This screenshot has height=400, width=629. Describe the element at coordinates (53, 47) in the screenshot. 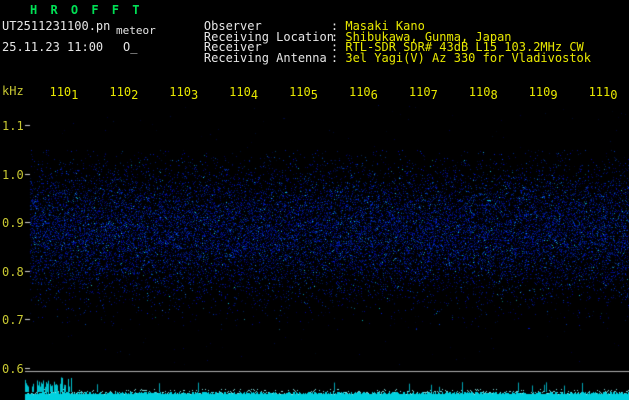

I see `datetime-label: 25.11.23 11:00` at that location.